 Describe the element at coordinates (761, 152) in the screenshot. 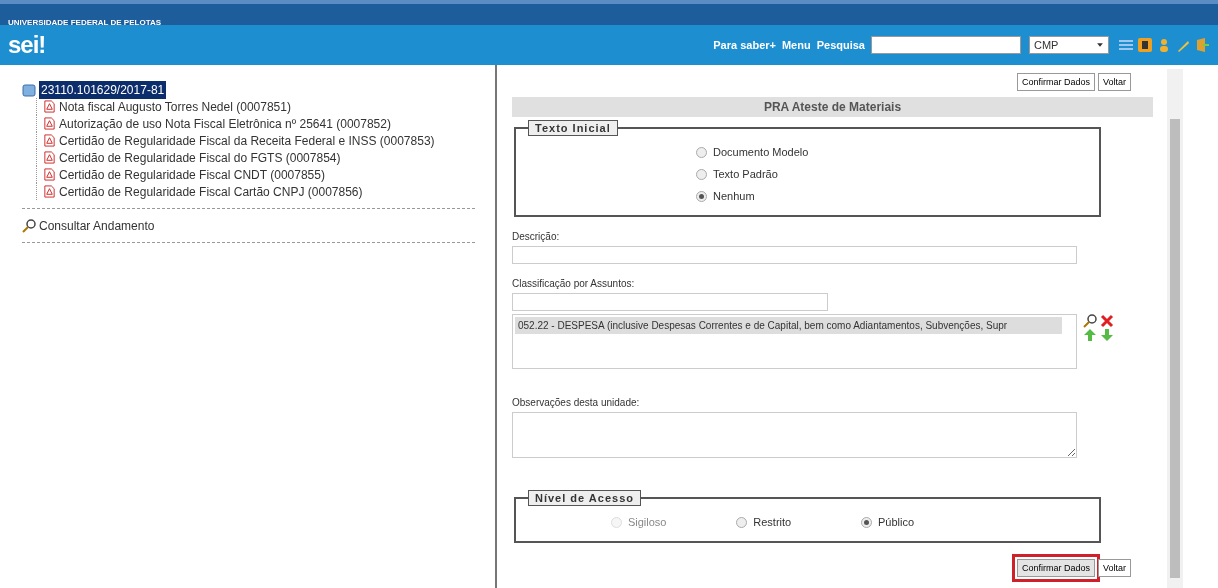

I see `radio-label: Documento Modelo` at that location.